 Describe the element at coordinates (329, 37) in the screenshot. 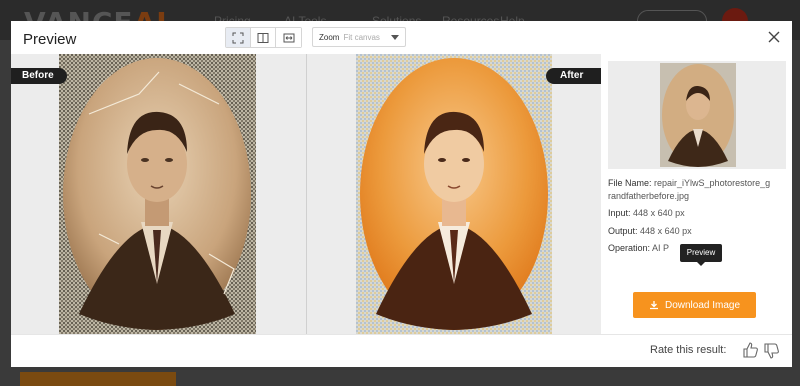

I see `zoom-label: Zoom` at that location.